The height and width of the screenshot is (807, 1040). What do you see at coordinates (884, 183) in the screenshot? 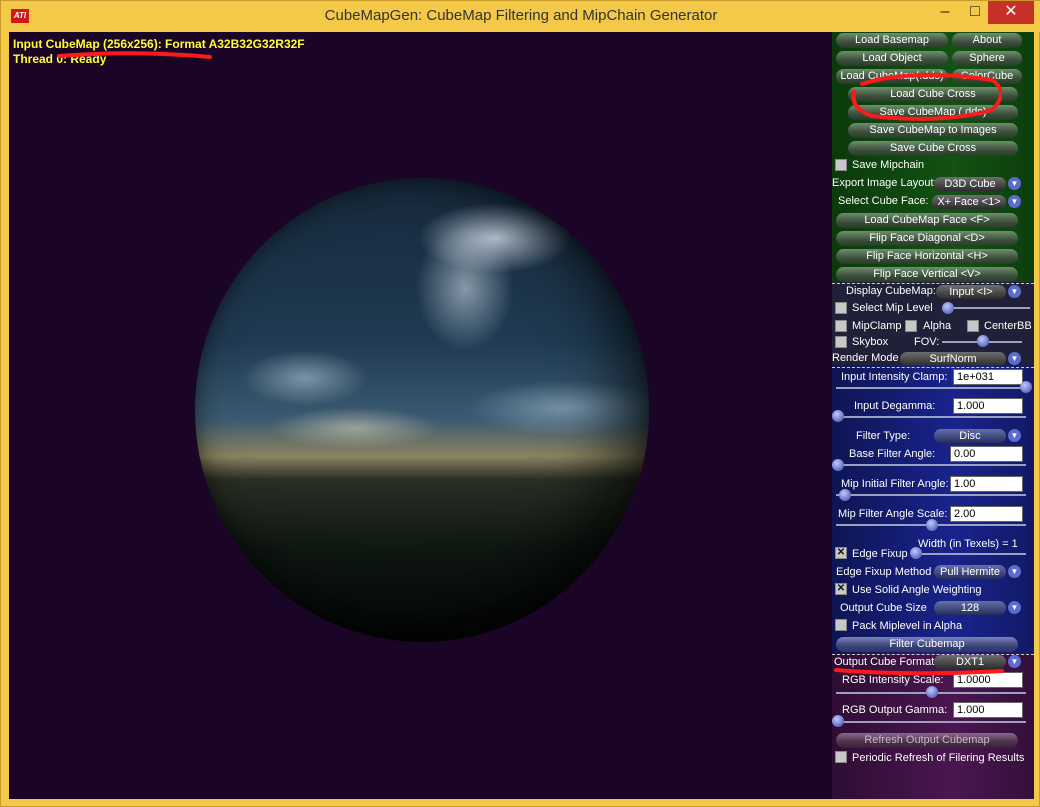
I see `export-layout-label: Export Image Layout:` at bounding box center [884, 183].